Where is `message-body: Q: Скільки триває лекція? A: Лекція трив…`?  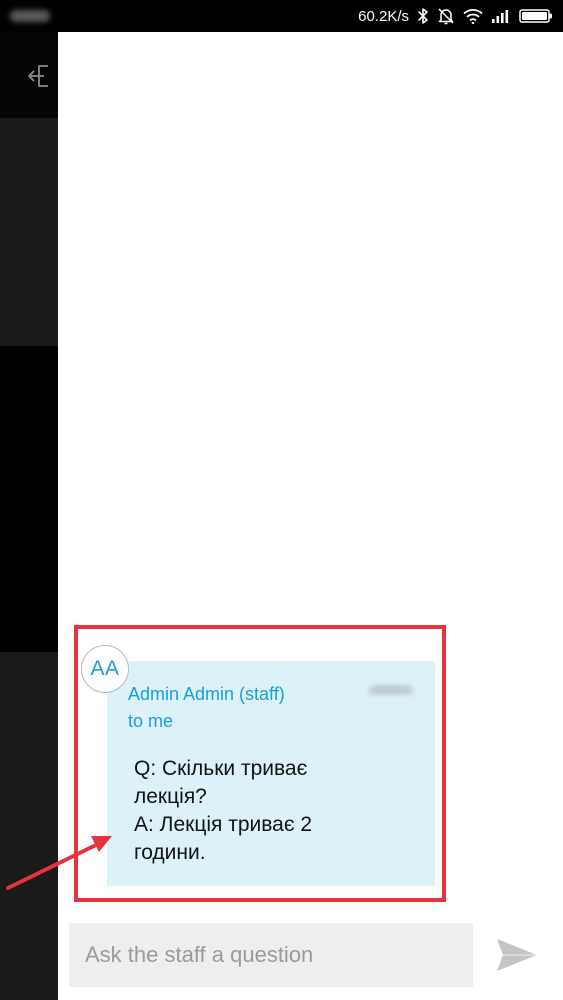 message-body: Q: Скільки триває лекція? A: Лекція трив… is located at coordinates (284, 811).